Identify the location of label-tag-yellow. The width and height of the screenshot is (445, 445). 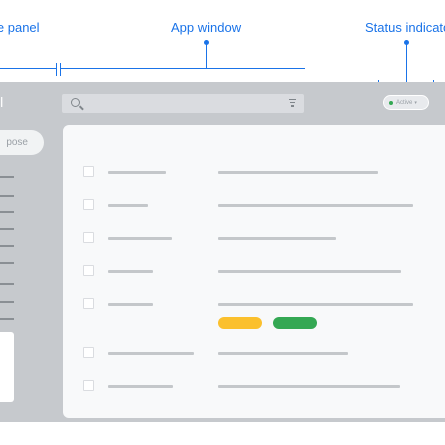
(240, 323).